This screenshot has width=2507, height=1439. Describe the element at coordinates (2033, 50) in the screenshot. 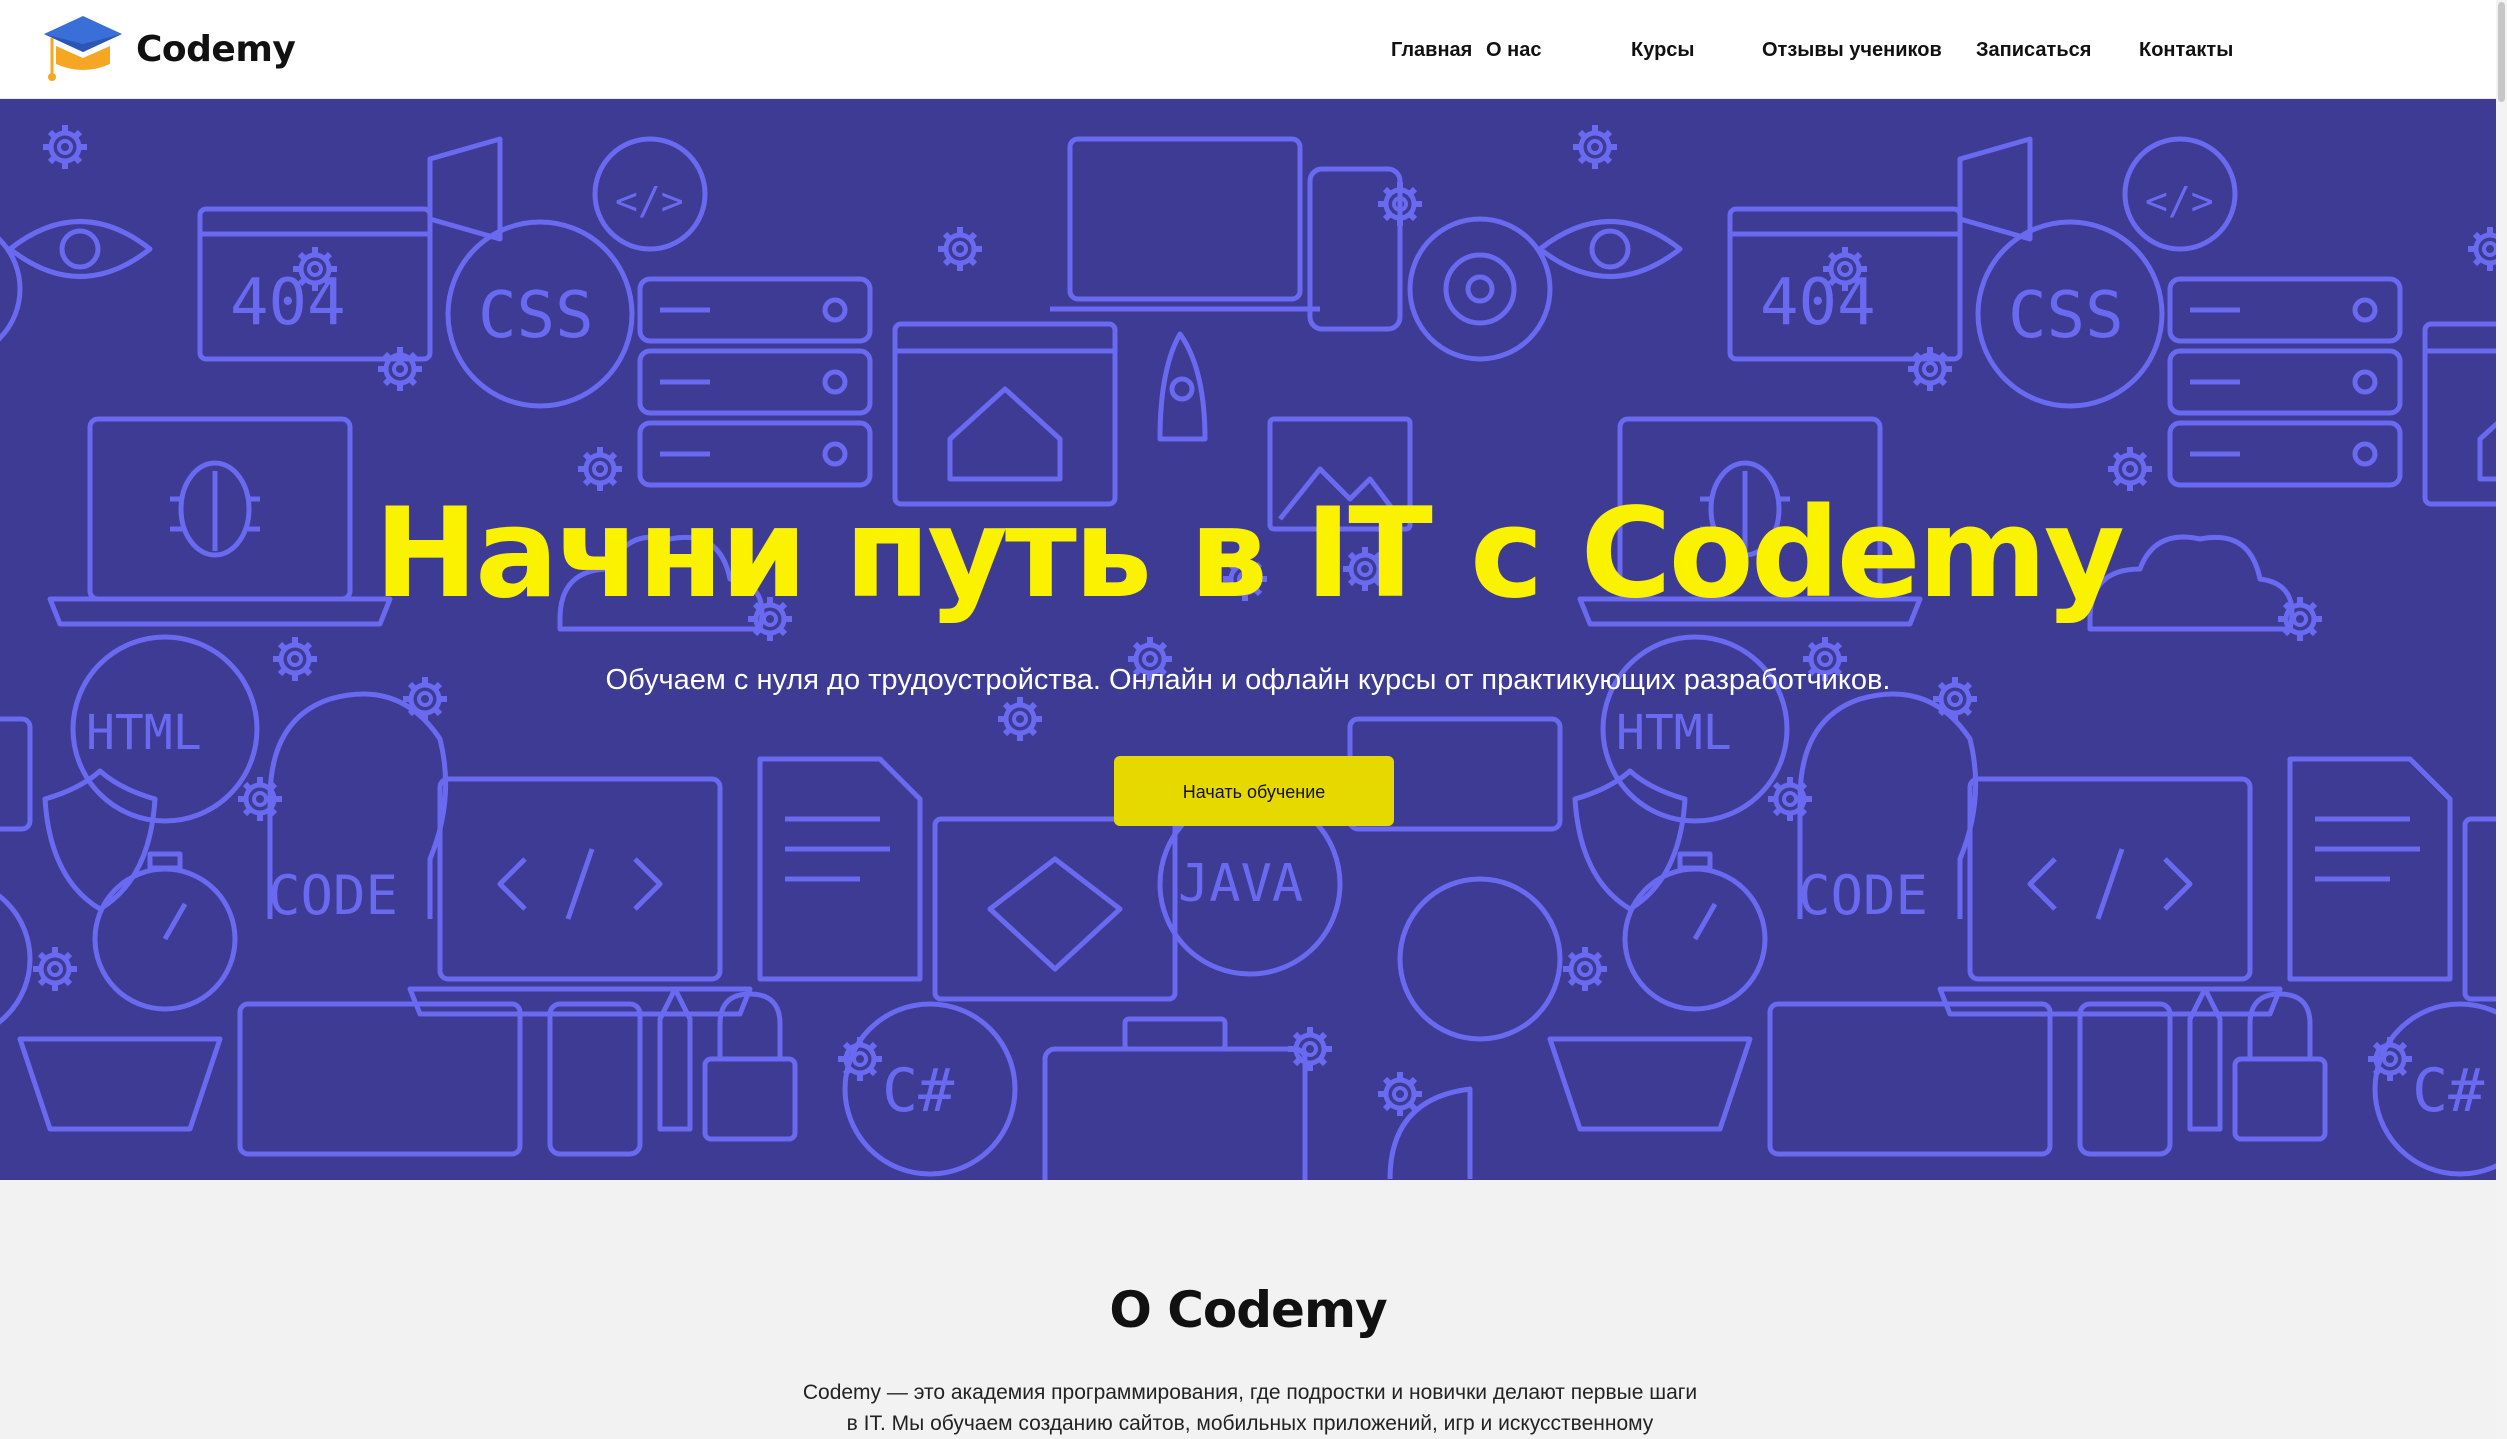

I see `nav-link-signup: Записаться` at that location.